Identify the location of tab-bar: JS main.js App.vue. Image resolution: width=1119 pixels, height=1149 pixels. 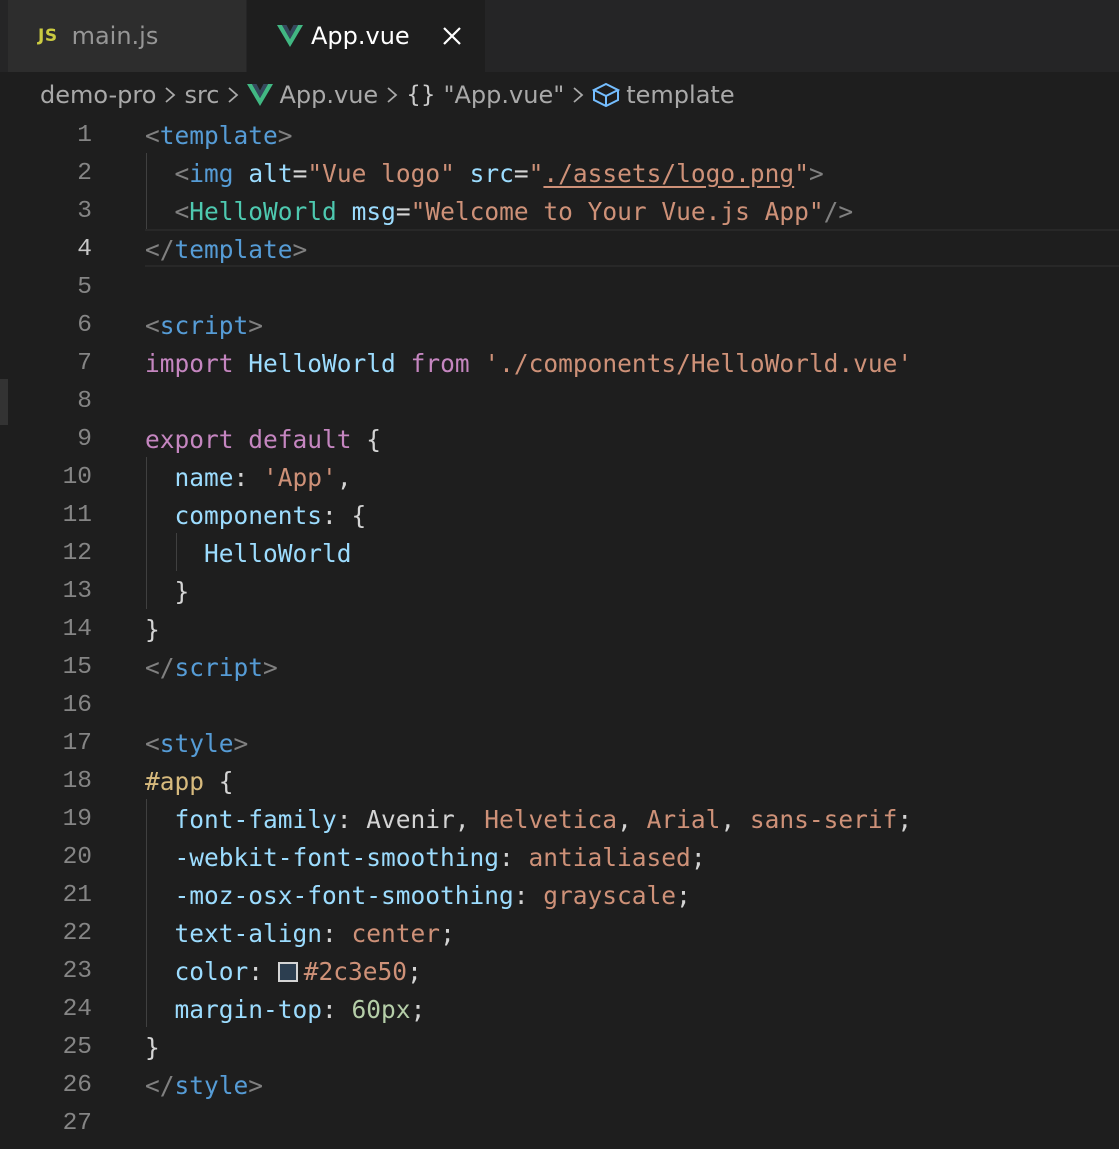
(559, 36).